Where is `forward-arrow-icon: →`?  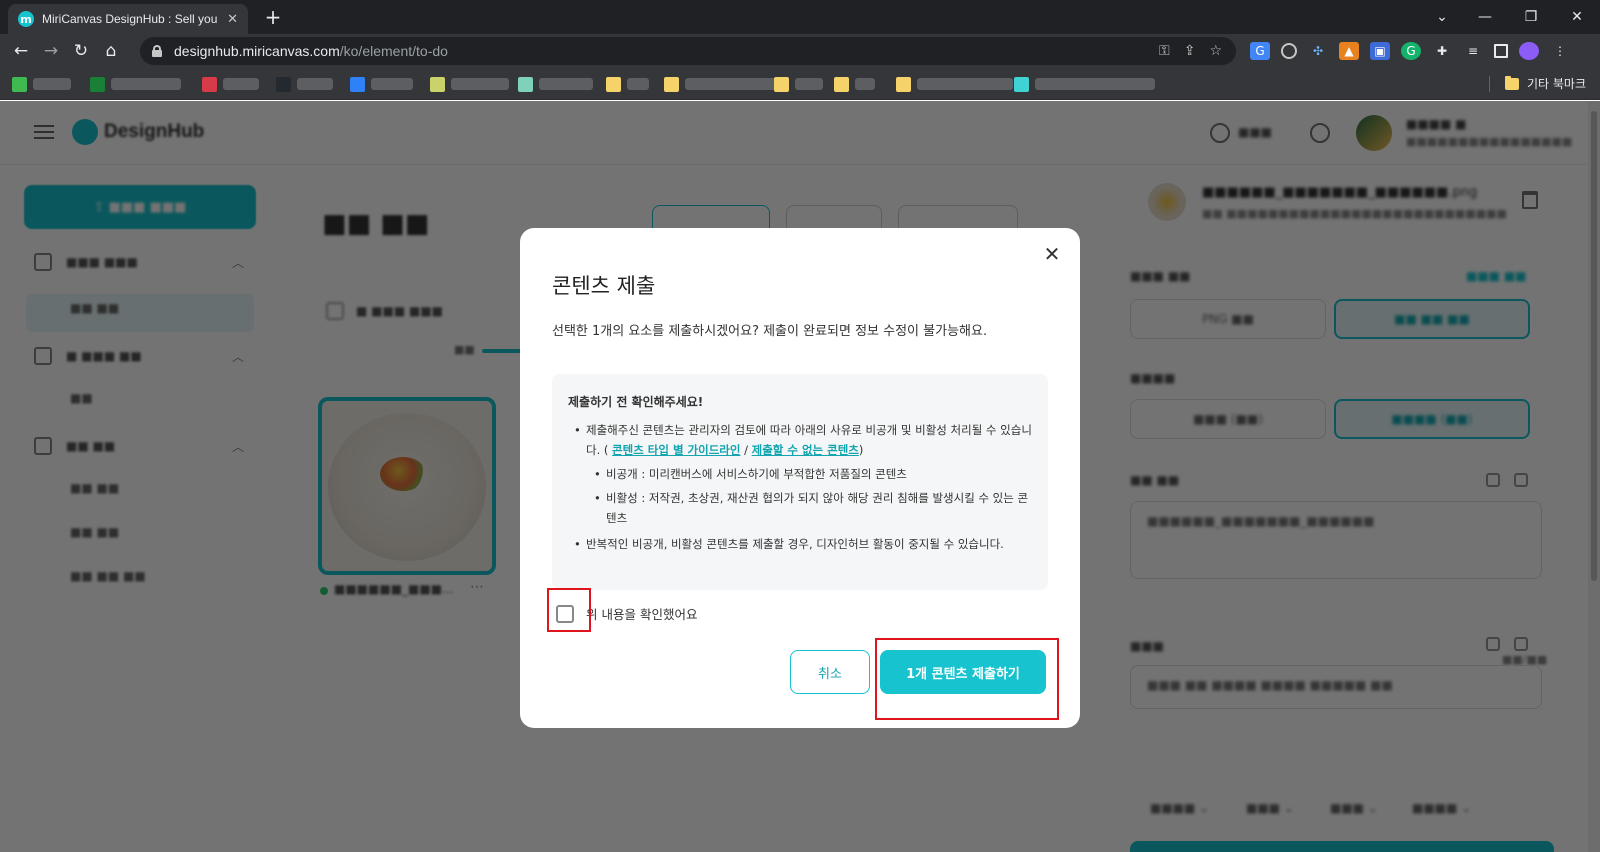
forward-arrow-icon: → is located at coordinates (51, 51).